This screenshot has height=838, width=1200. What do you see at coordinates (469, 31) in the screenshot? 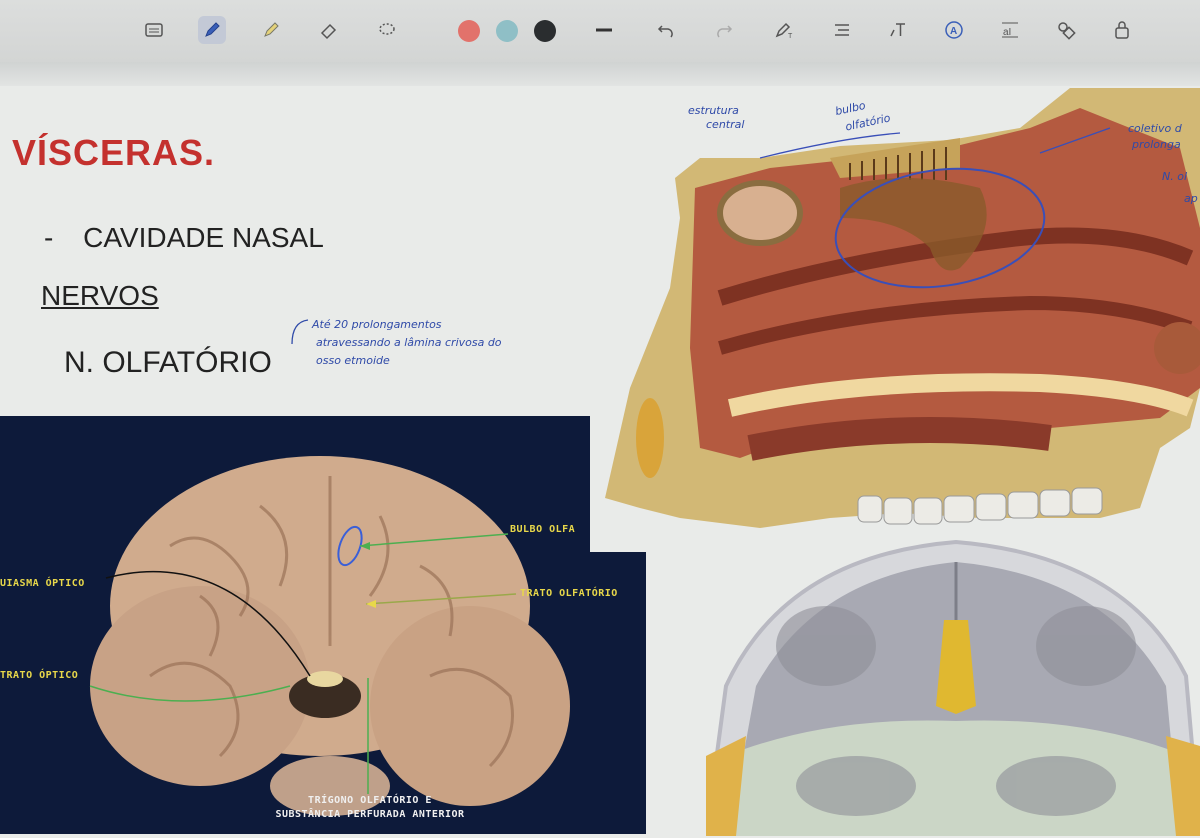
I see `color-swatch-red` at bounding box center [469, 31].